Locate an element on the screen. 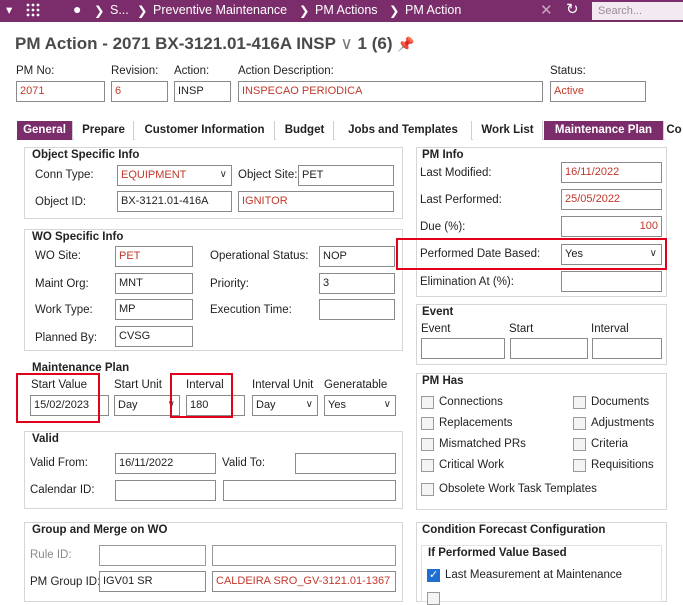 This screenshot has width=683, height=605. elimination-label: Elimination At (%): is located at coordinates (467, 282).